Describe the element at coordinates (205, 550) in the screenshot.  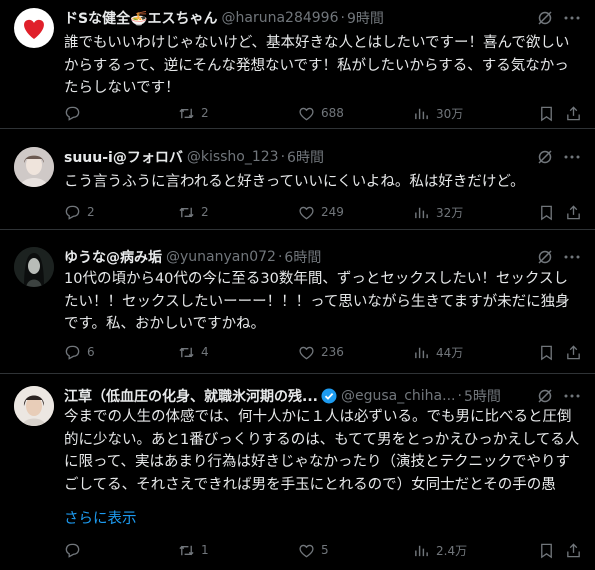
I see `retweet-count: 1` at that location.